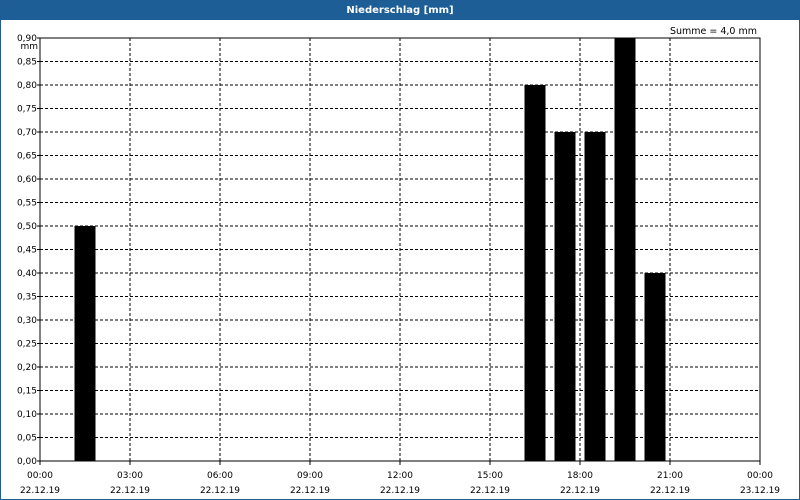 This screenshot has height=500, width=800. Describe the element at coordinates (27, 180) in the screenshot. I see `y-tick-label: 0,60` at that location.